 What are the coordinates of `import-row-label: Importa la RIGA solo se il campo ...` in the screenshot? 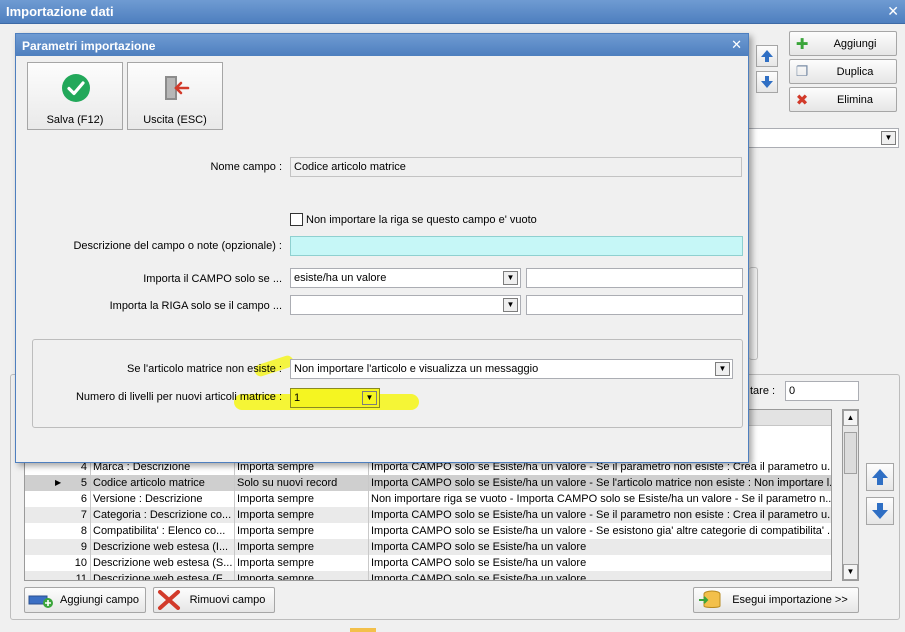 It's located at (195, 306).